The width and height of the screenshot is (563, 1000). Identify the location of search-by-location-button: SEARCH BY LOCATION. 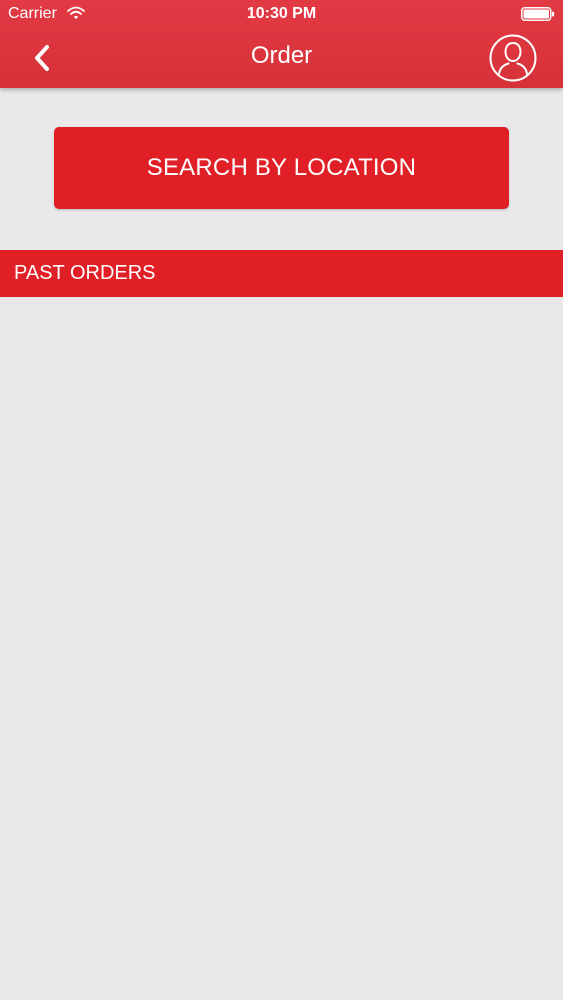
(281, 168).